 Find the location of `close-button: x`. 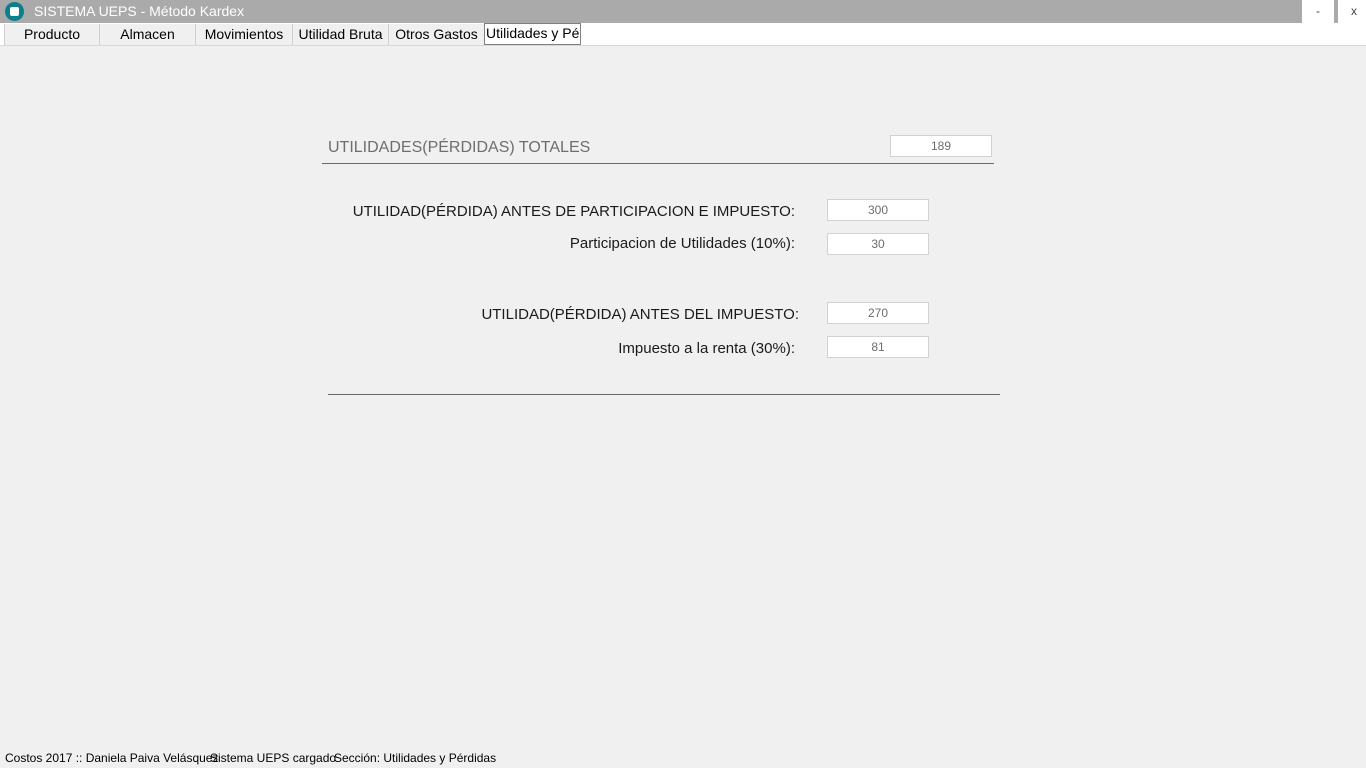

close-button: x is located at coordinates (1352, 11).